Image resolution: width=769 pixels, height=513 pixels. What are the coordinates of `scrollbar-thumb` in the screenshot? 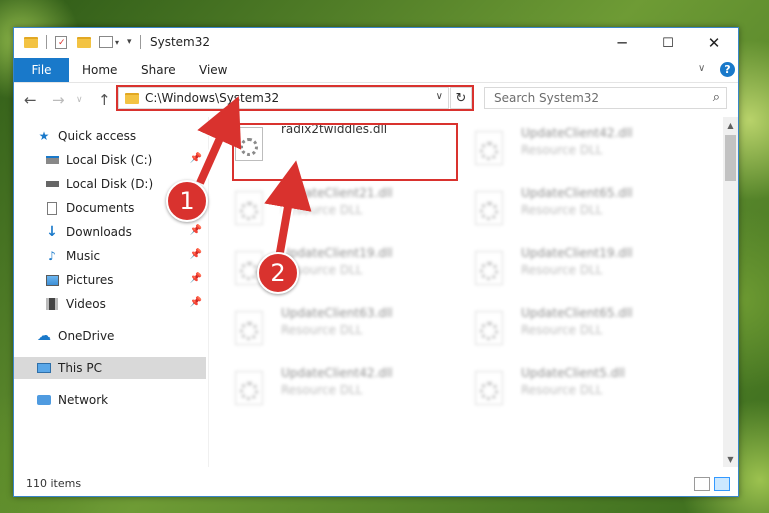 It's located at (730, 158).